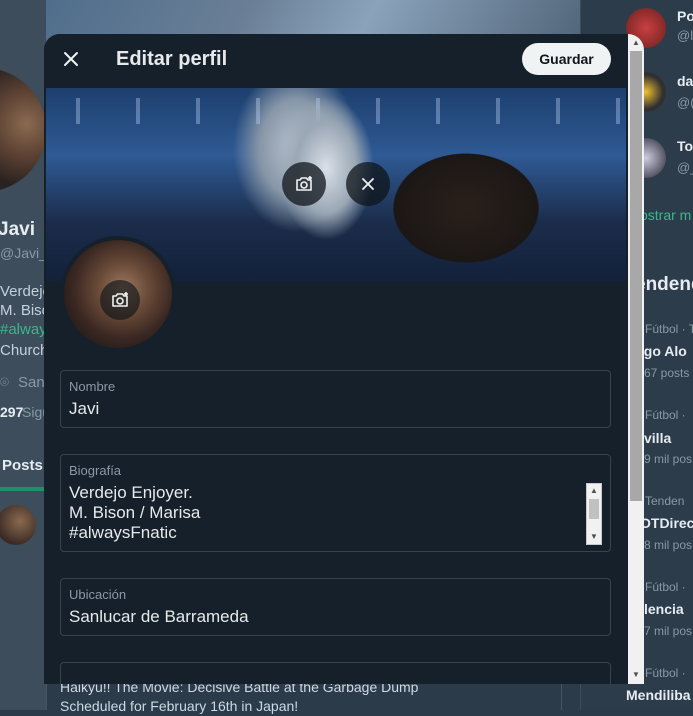 This screenshot has width=693, height=716. I want to click on profile-bio-line: Church, so click(24, 350).